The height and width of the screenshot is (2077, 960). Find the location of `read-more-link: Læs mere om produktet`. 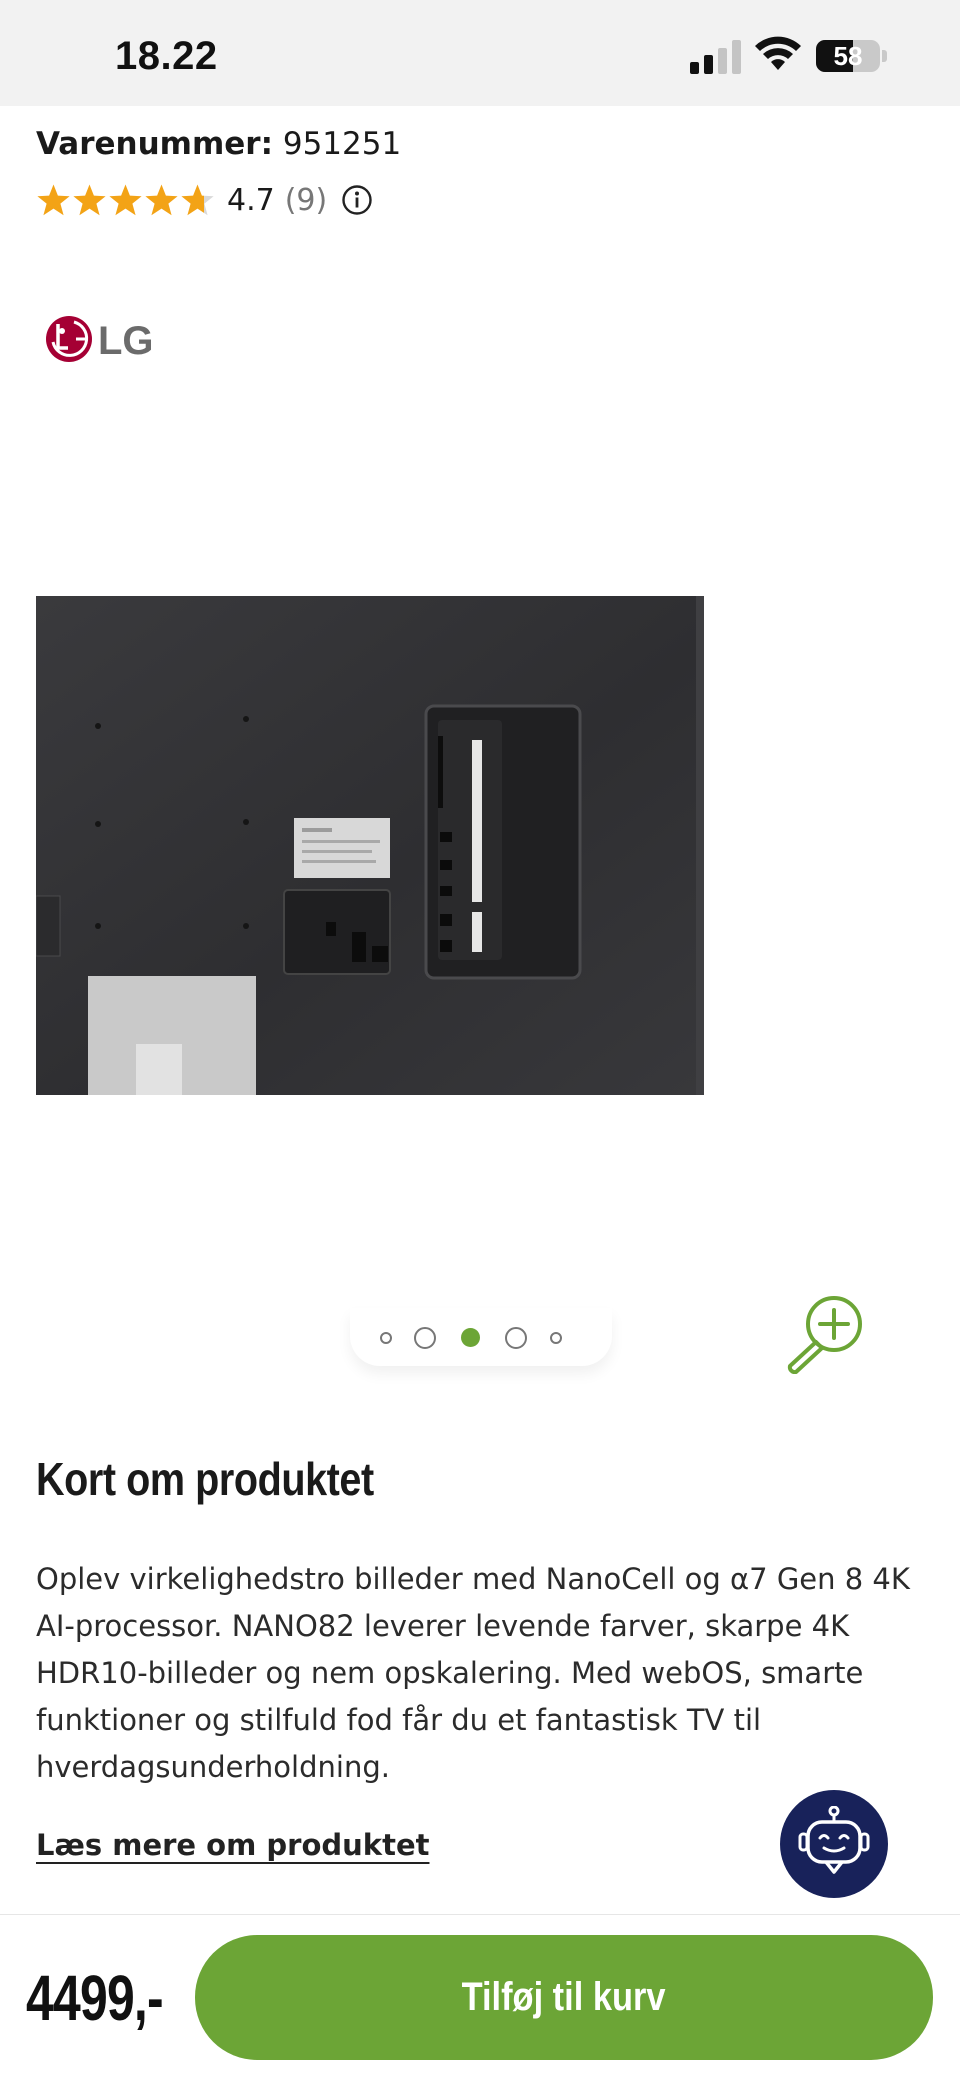

read-more-link: Læs mere om produktet is located at coordinates (232, 1845).